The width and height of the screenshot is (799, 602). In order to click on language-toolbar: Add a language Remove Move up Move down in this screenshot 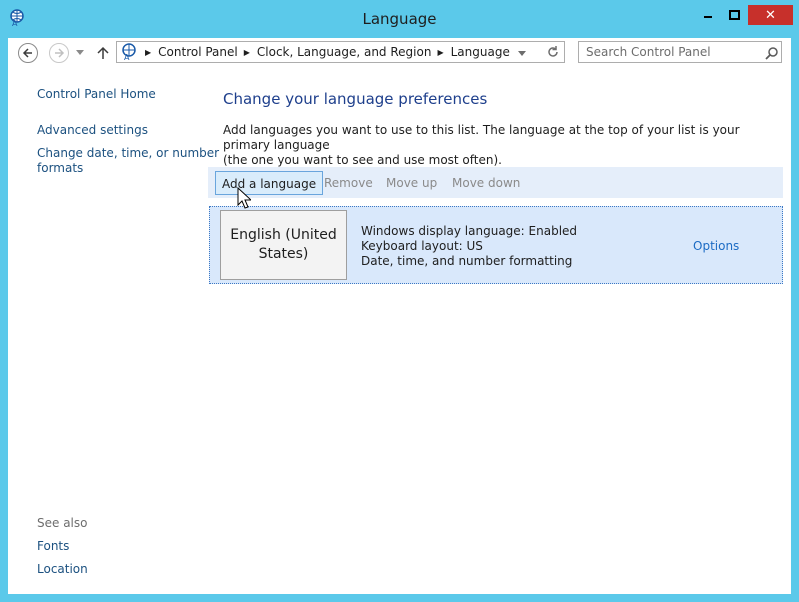, I will do `click(495, 182)`.